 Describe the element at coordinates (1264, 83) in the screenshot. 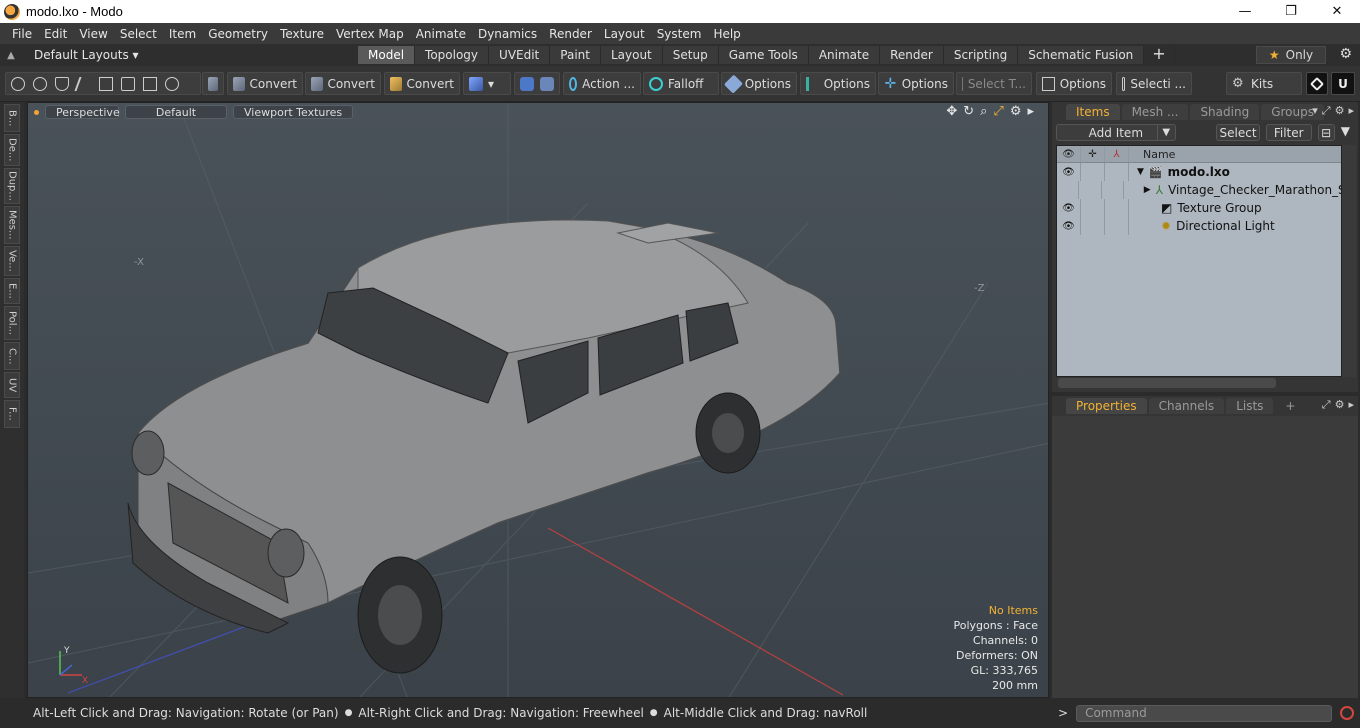

I see `kits-button: ⚙ Kits` at that location.